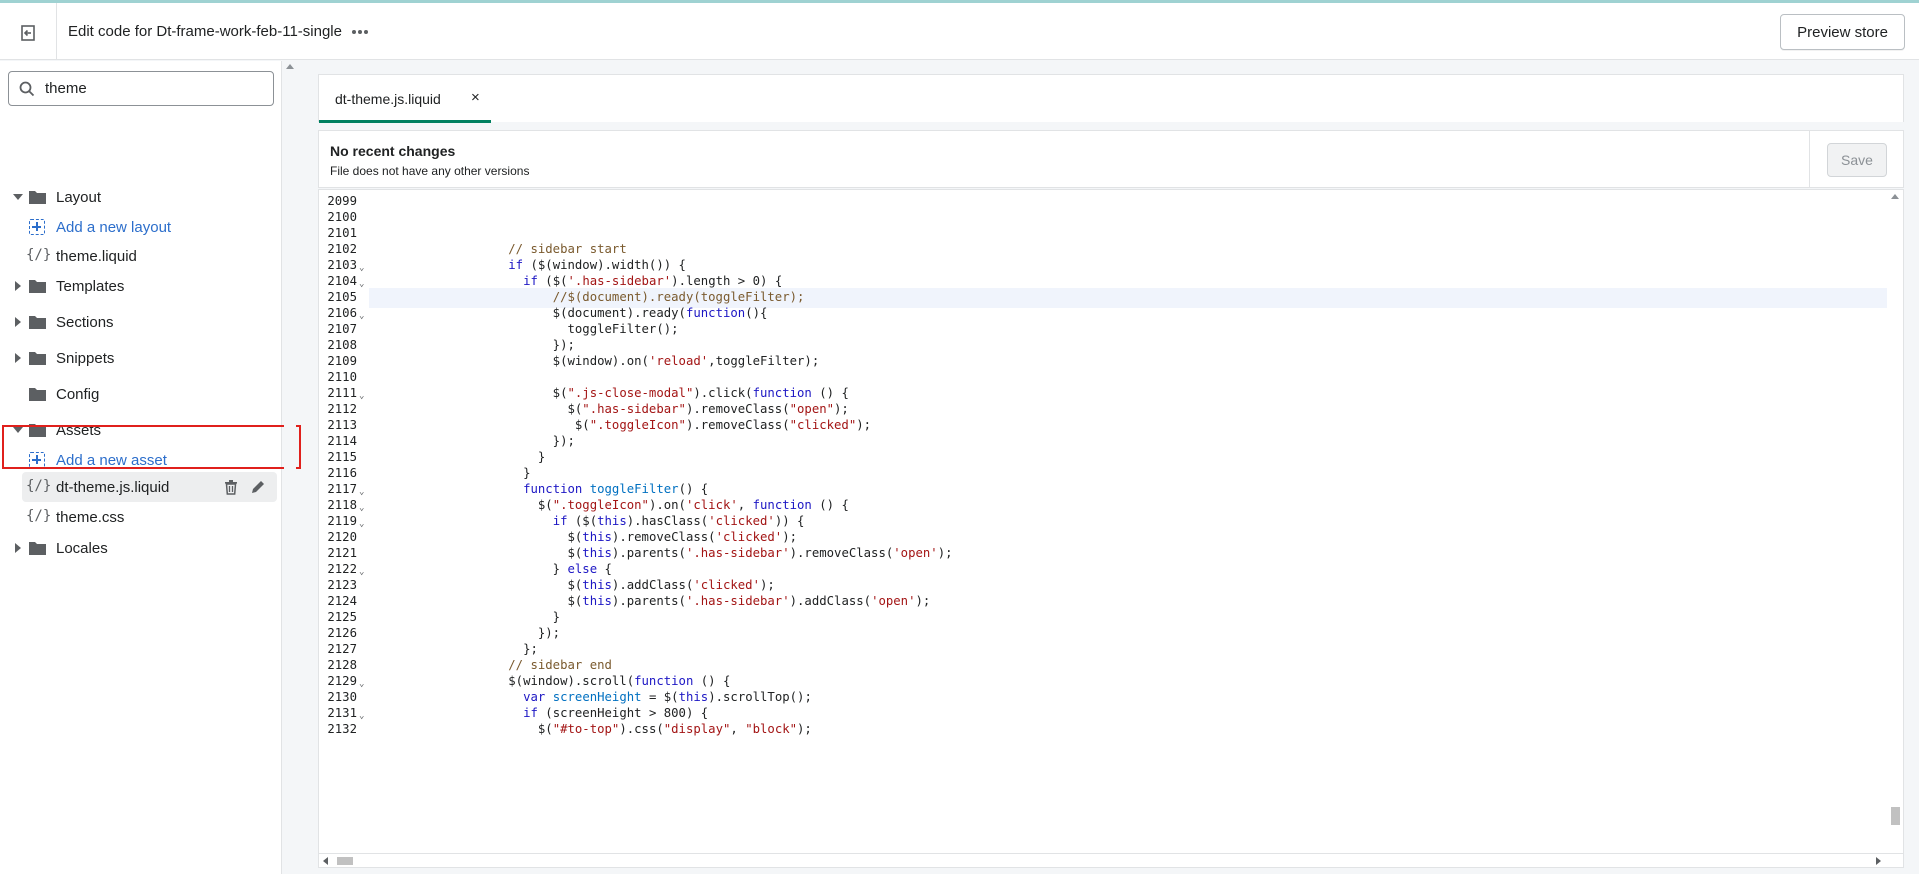 This screenshot has height=874, width=1919. I want to click on add-asset-link: Add a new asset, so click(141, 460).